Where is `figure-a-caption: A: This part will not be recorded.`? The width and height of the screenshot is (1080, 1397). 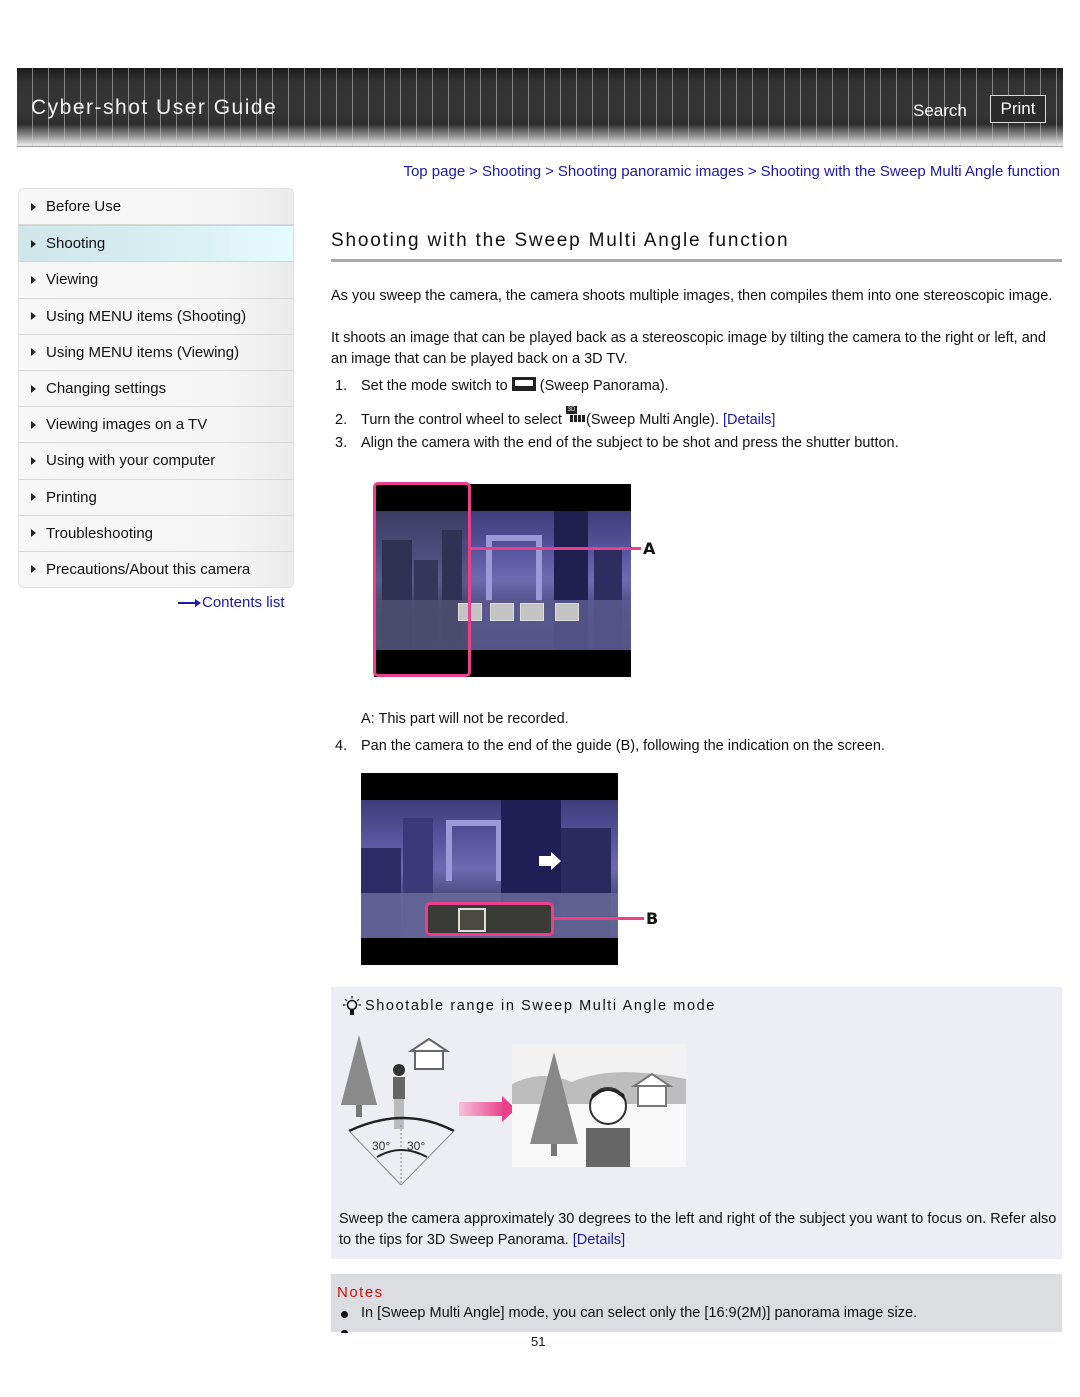
figure-a-caption: A: This part will not be recorded. is located at coordinates (465, 719).